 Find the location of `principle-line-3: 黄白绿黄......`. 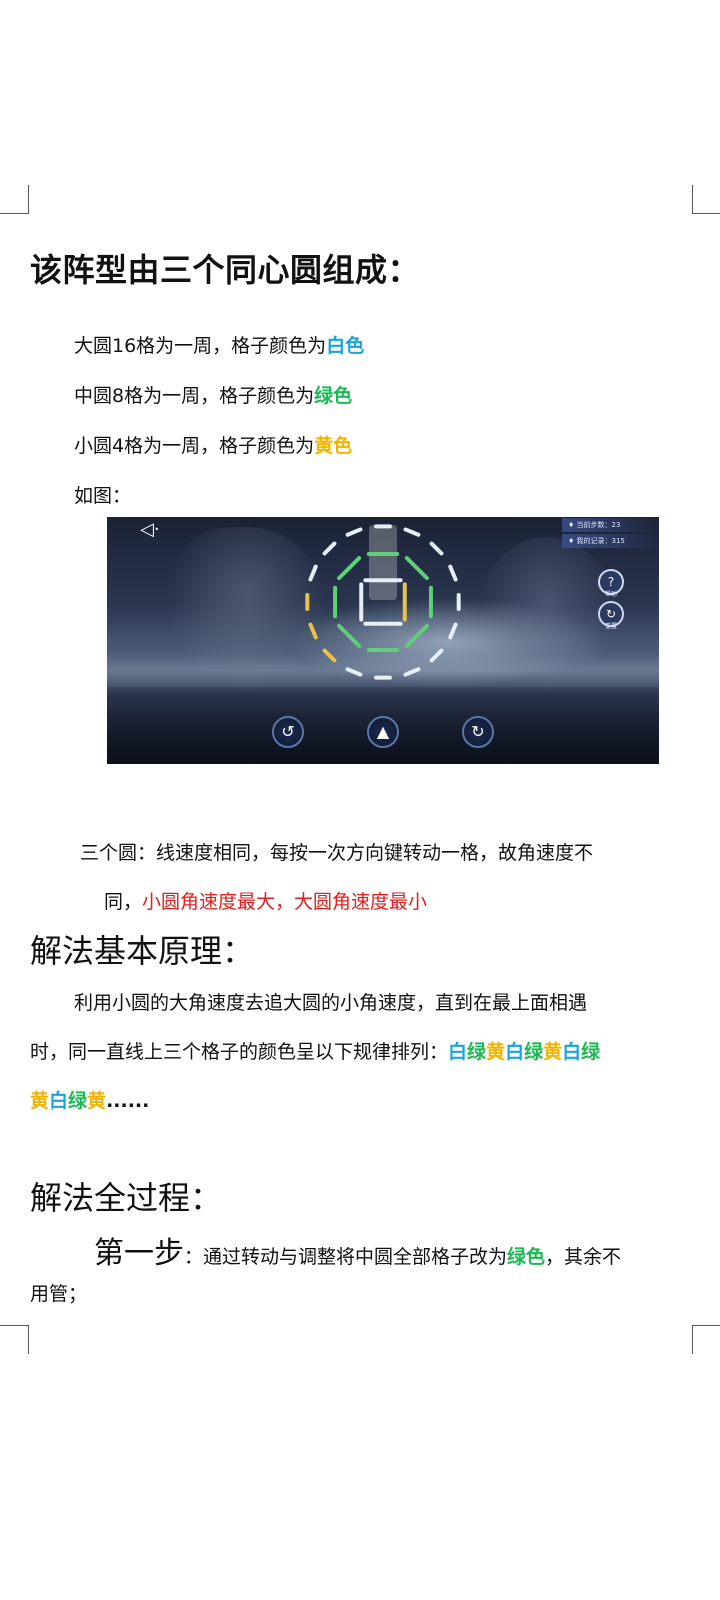

principle-line-3: 黄白绿黄...... is located at coordinates (89, 1099).